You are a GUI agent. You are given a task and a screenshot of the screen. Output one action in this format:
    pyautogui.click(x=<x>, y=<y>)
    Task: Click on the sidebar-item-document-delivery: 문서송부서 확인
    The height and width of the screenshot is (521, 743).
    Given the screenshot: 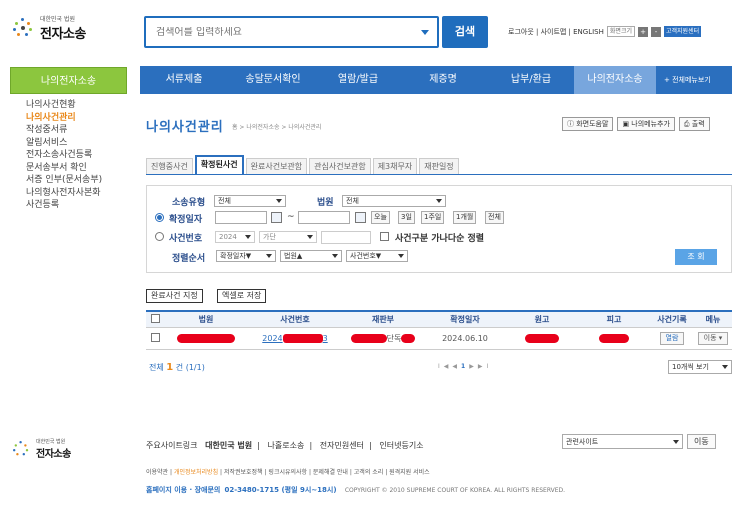 What is the action you would take?
    pyautogui.click(x=81, y=168)
    